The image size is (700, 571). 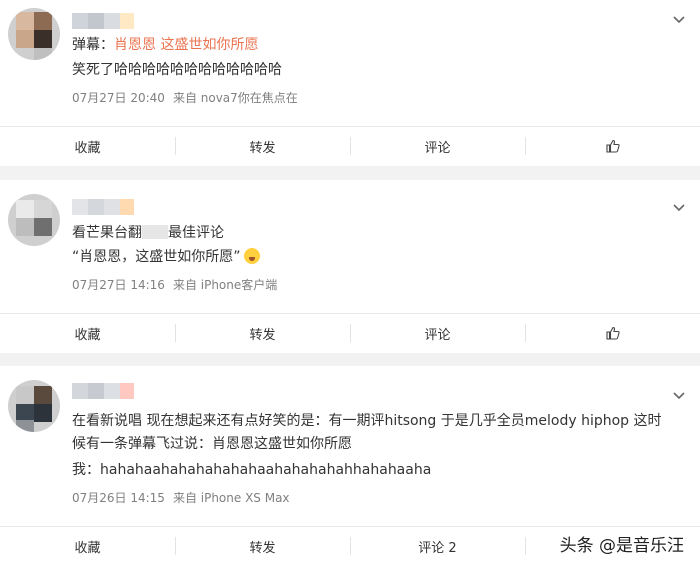 I want to click on comment-text-line: 笑死了哈哈哈哈哈哈哈哈哈哈哈哈, so click(x=177, y=70).